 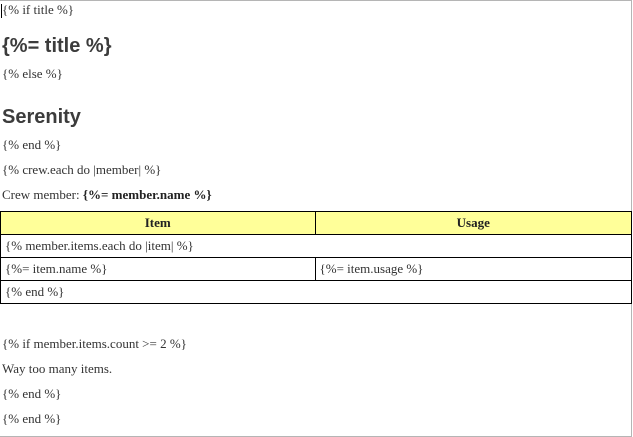 I want to click on too-many-items-line: Way too many items., so click(x=57, y=369).